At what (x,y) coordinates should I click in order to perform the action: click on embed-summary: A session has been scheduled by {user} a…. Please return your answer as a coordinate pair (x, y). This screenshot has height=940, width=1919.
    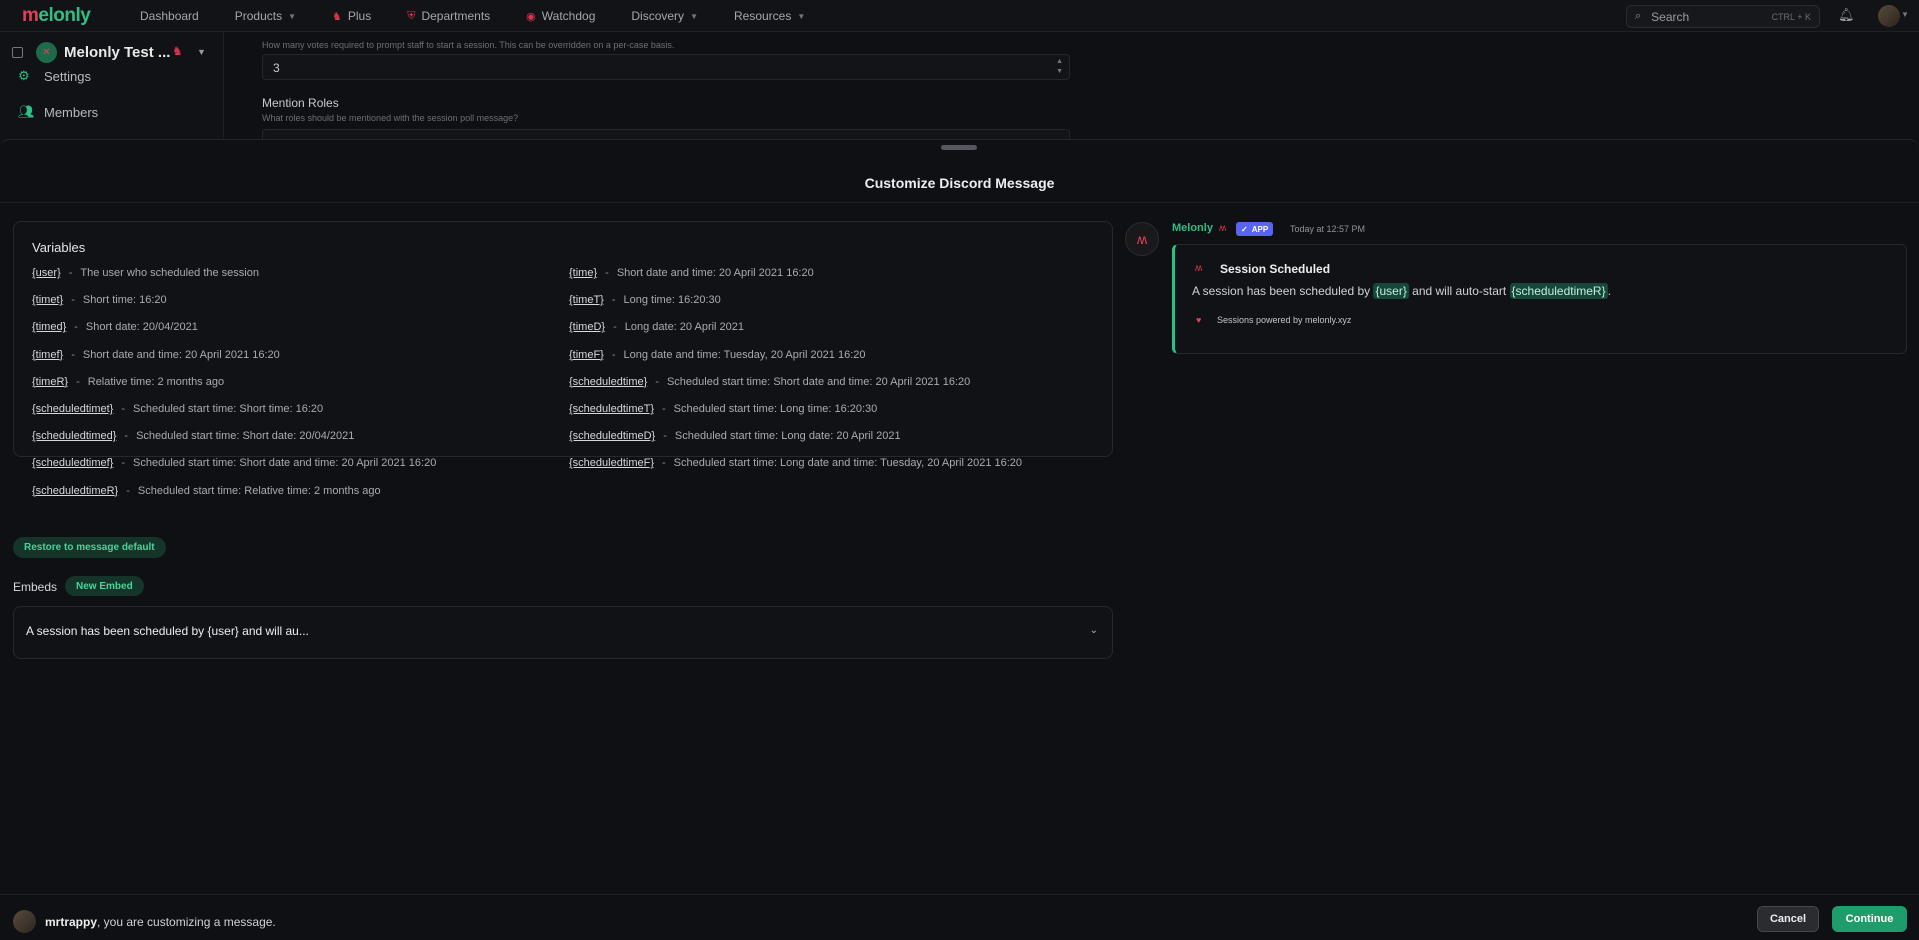
    Looking at the image, I should click on (167, 631).